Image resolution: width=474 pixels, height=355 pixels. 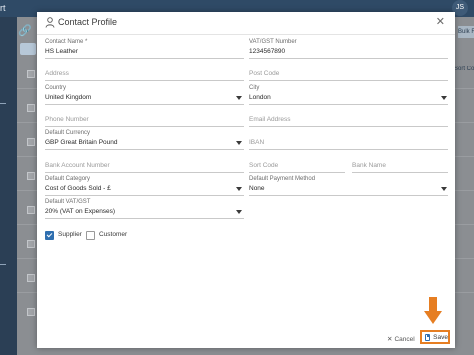 What do you see at coordinates (464, 69) in the screenshot?
I see `sort-column-header: Sort Co` at bounding box center [464, 69].